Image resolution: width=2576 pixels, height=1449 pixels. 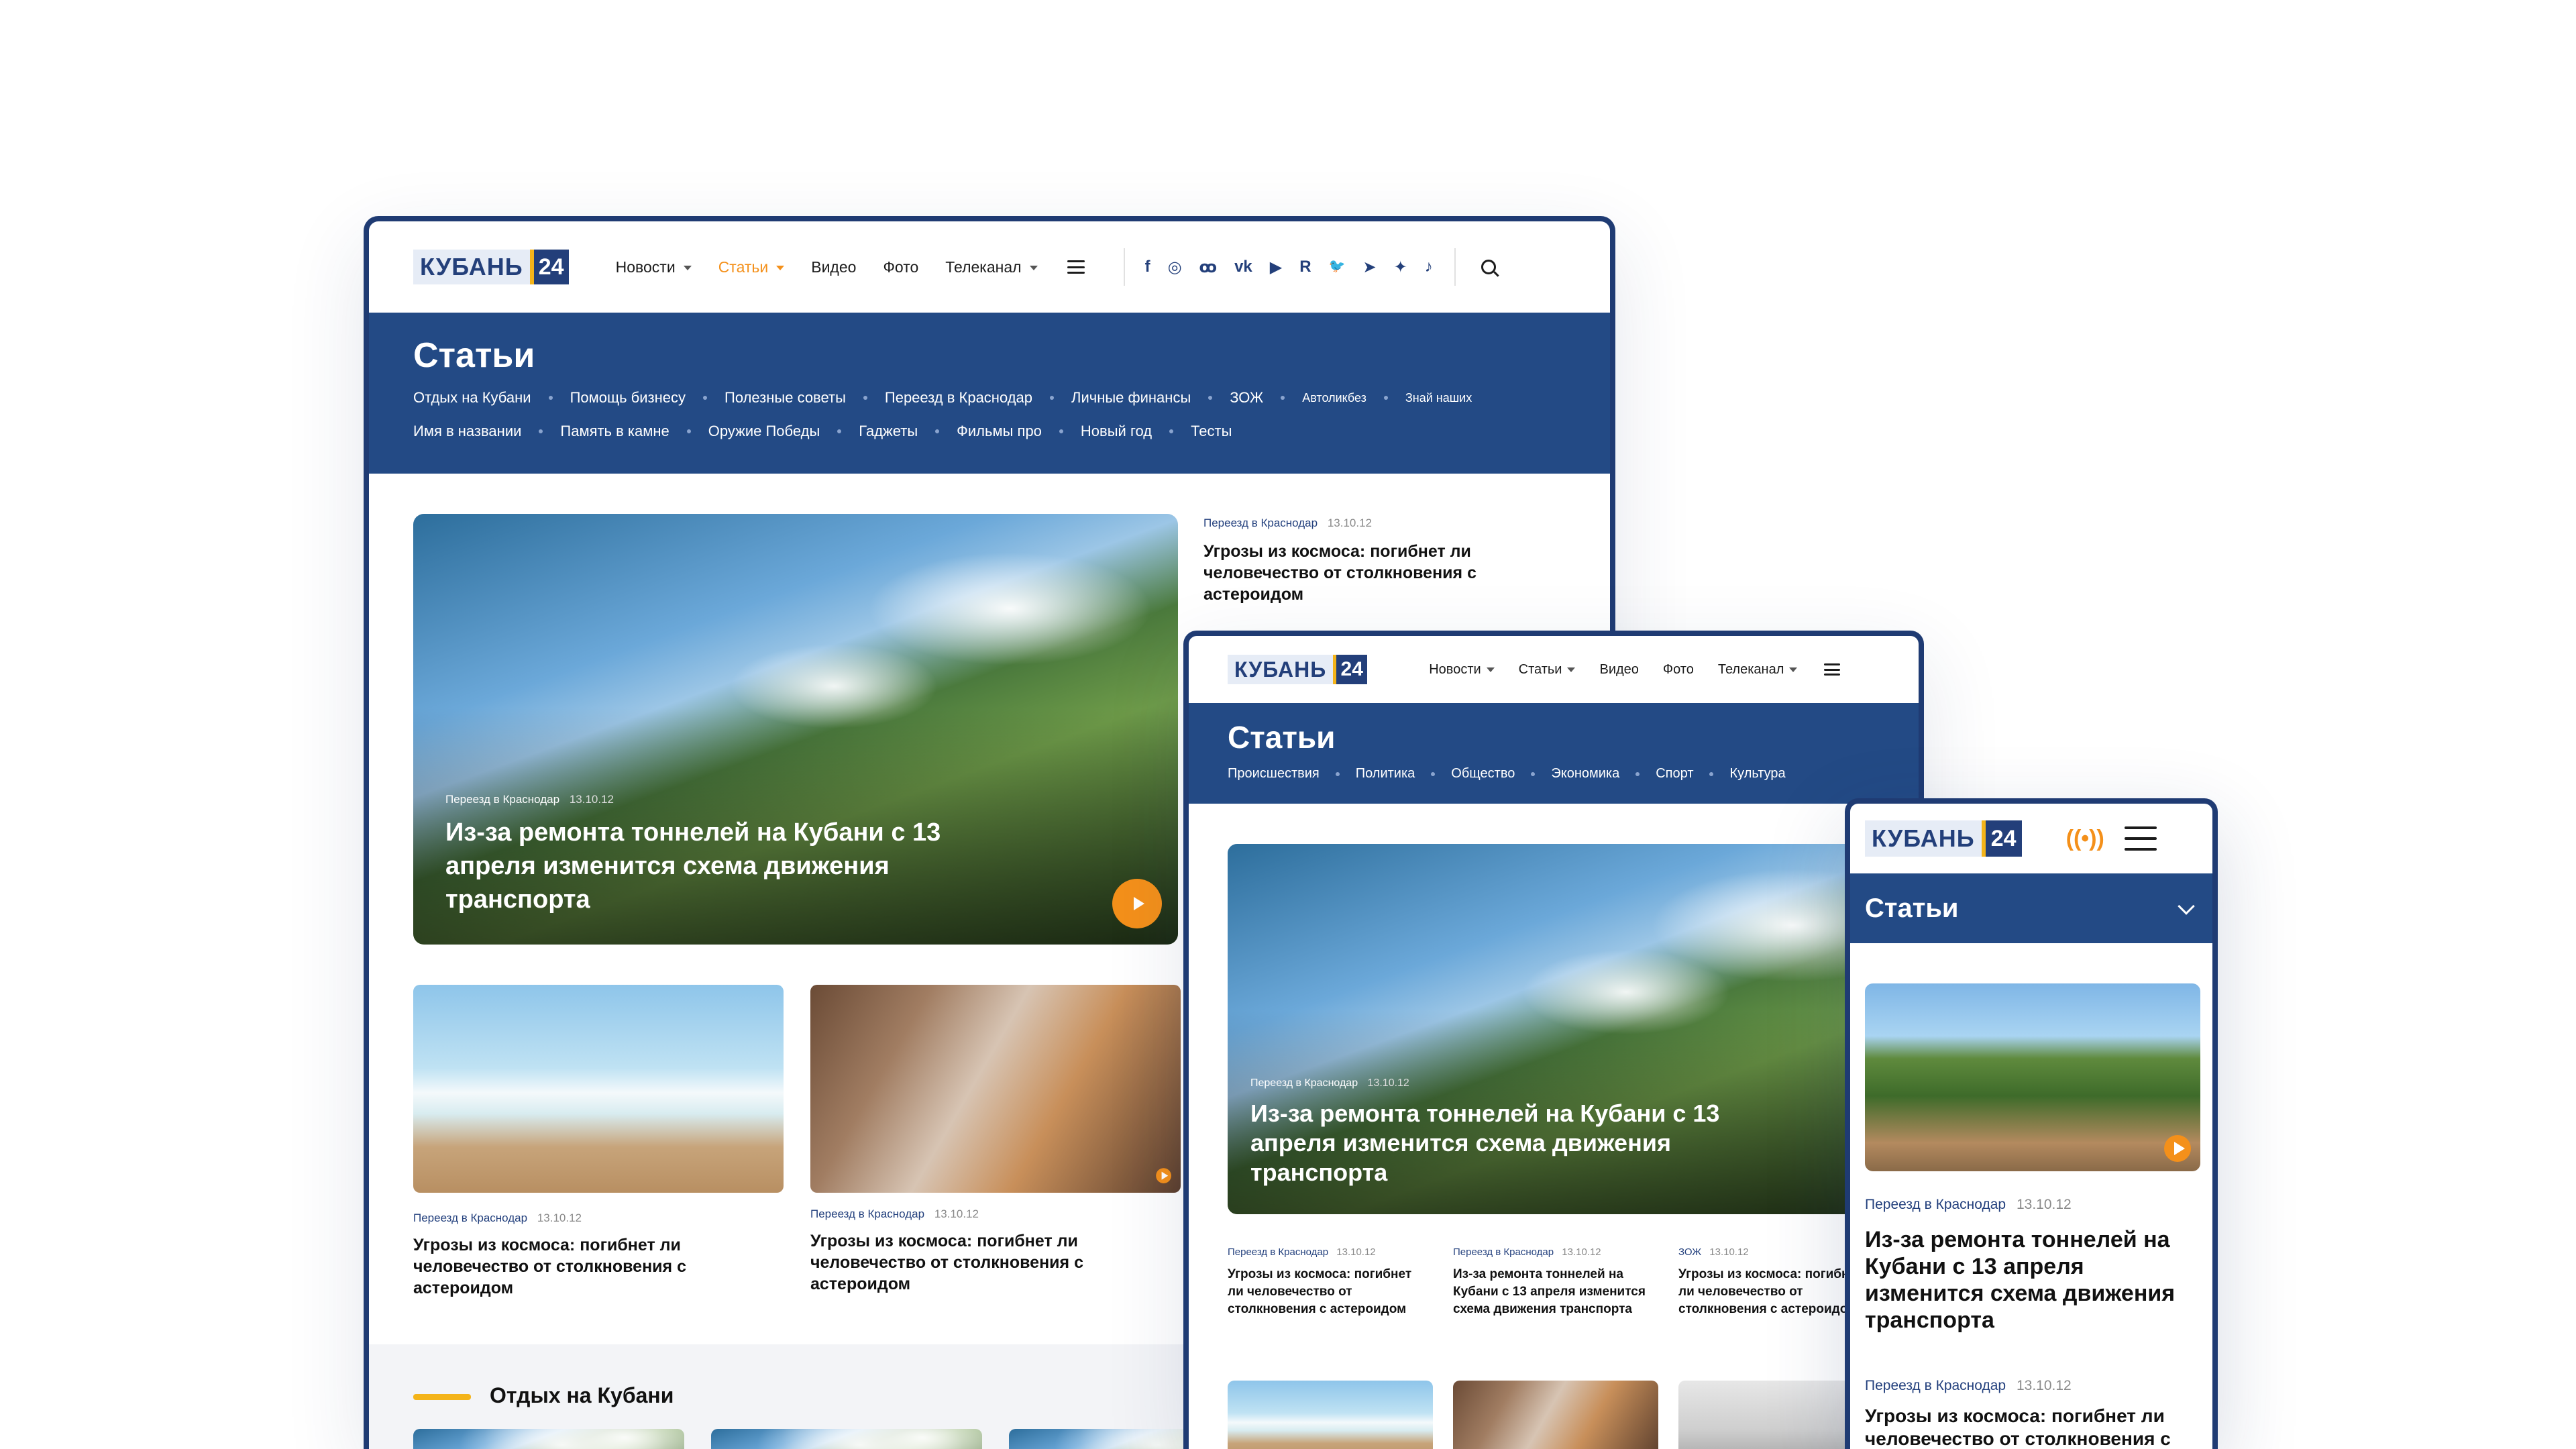 What do you see at coordinates (1400, 267) in the screenshot?
I see `zen-icon: ✦` at bounding box center [1400, 267].